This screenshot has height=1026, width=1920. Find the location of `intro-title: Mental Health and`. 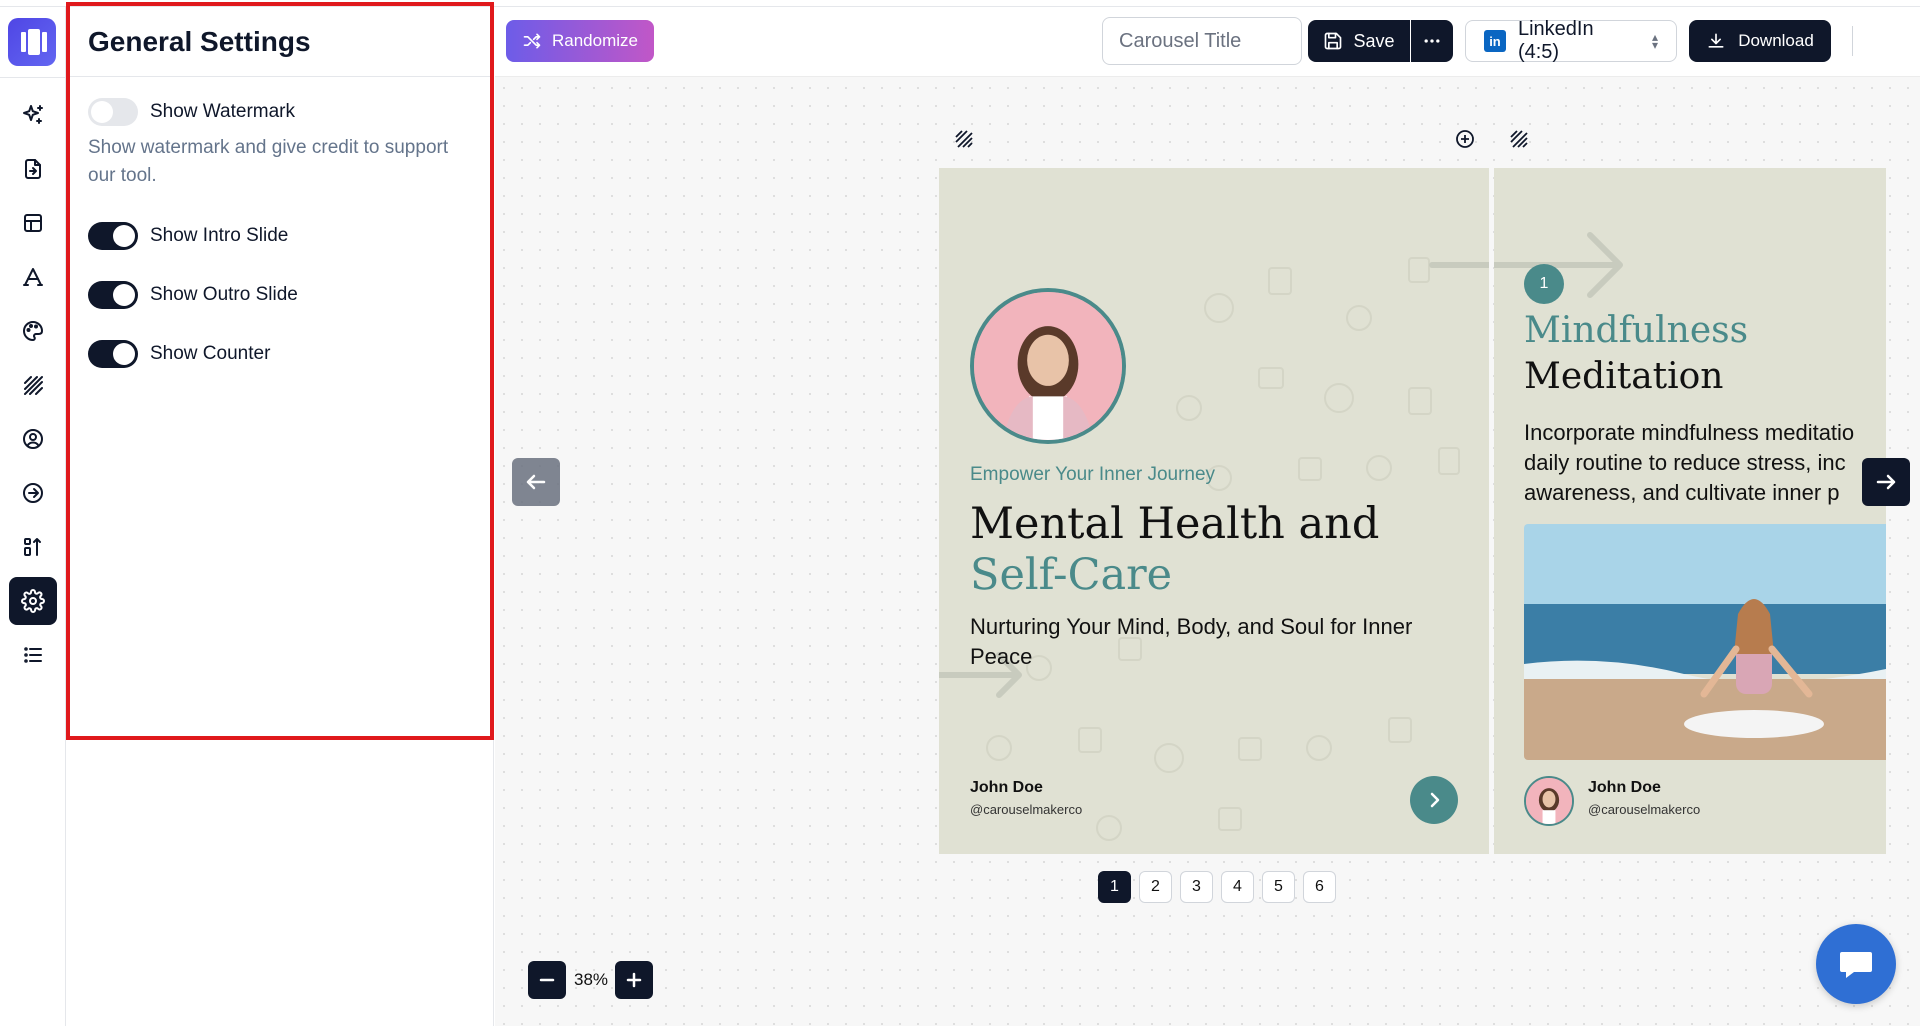

intro-title: Mental Health and is located at coordinates (1175, 524).